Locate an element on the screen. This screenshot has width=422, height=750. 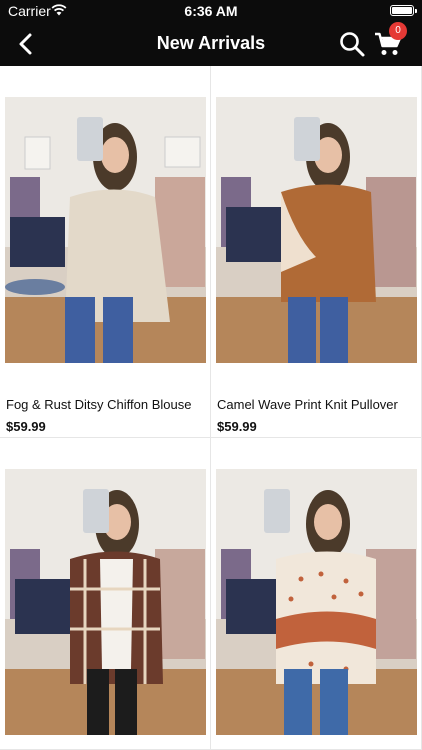
top-bar: Carrier 6:36 AM New Arrivals 0 is located at coordinates (211, 33).